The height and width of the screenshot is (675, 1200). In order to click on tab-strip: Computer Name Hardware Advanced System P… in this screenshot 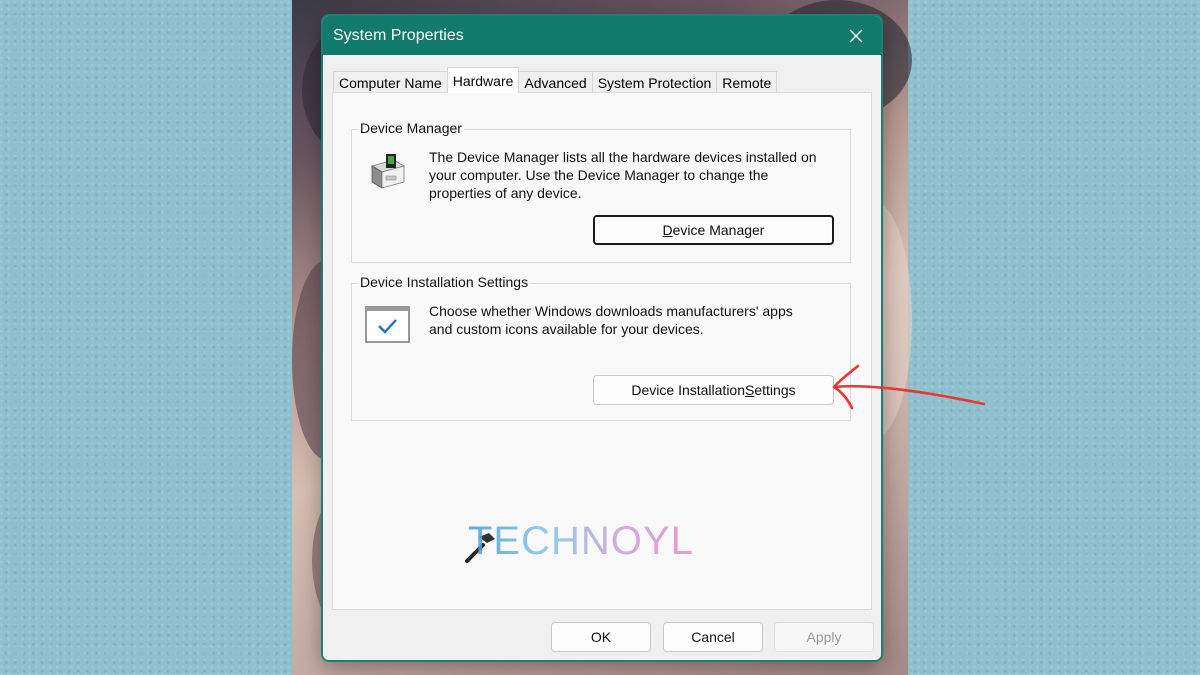, I will do `click(555, 80)`.